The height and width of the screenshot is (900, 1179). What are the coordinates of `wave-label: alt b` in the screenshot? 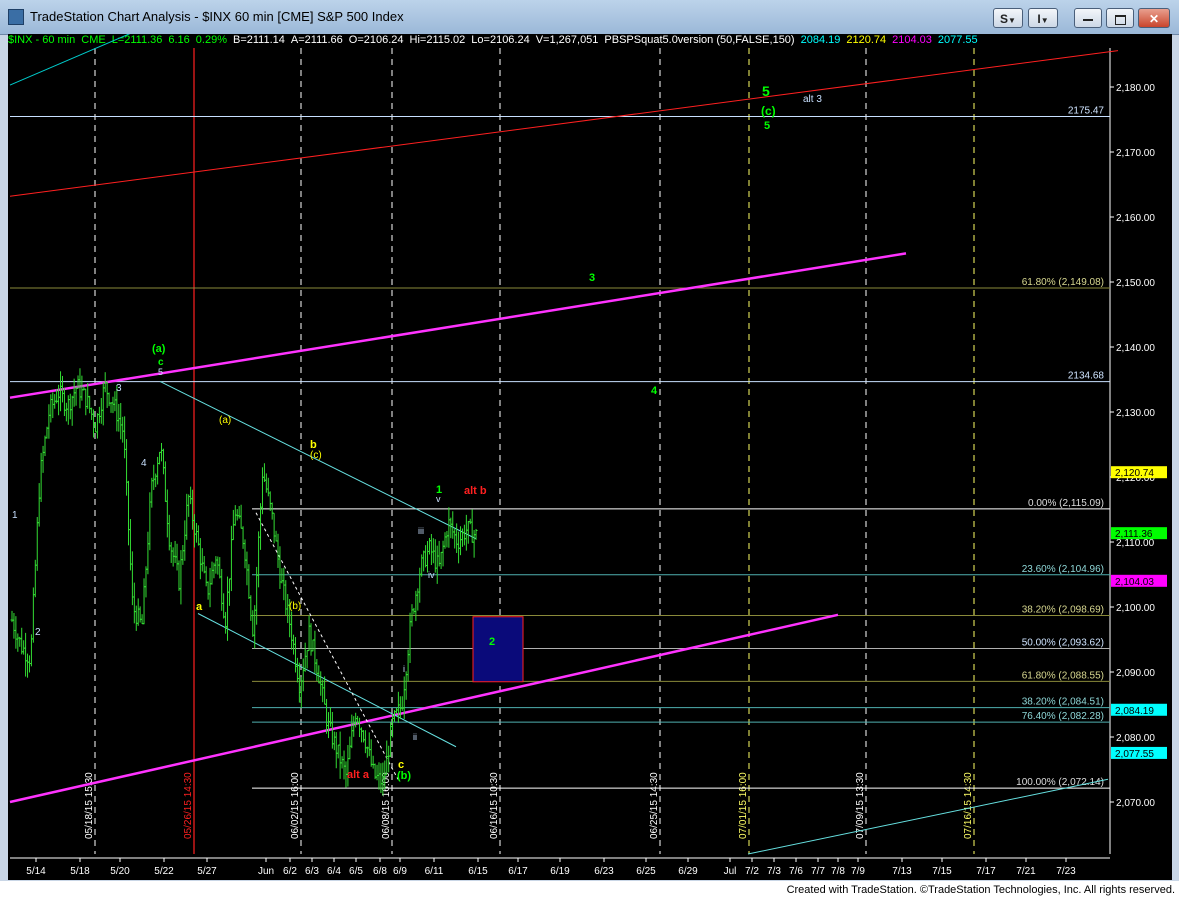 It's located at (475, 491).